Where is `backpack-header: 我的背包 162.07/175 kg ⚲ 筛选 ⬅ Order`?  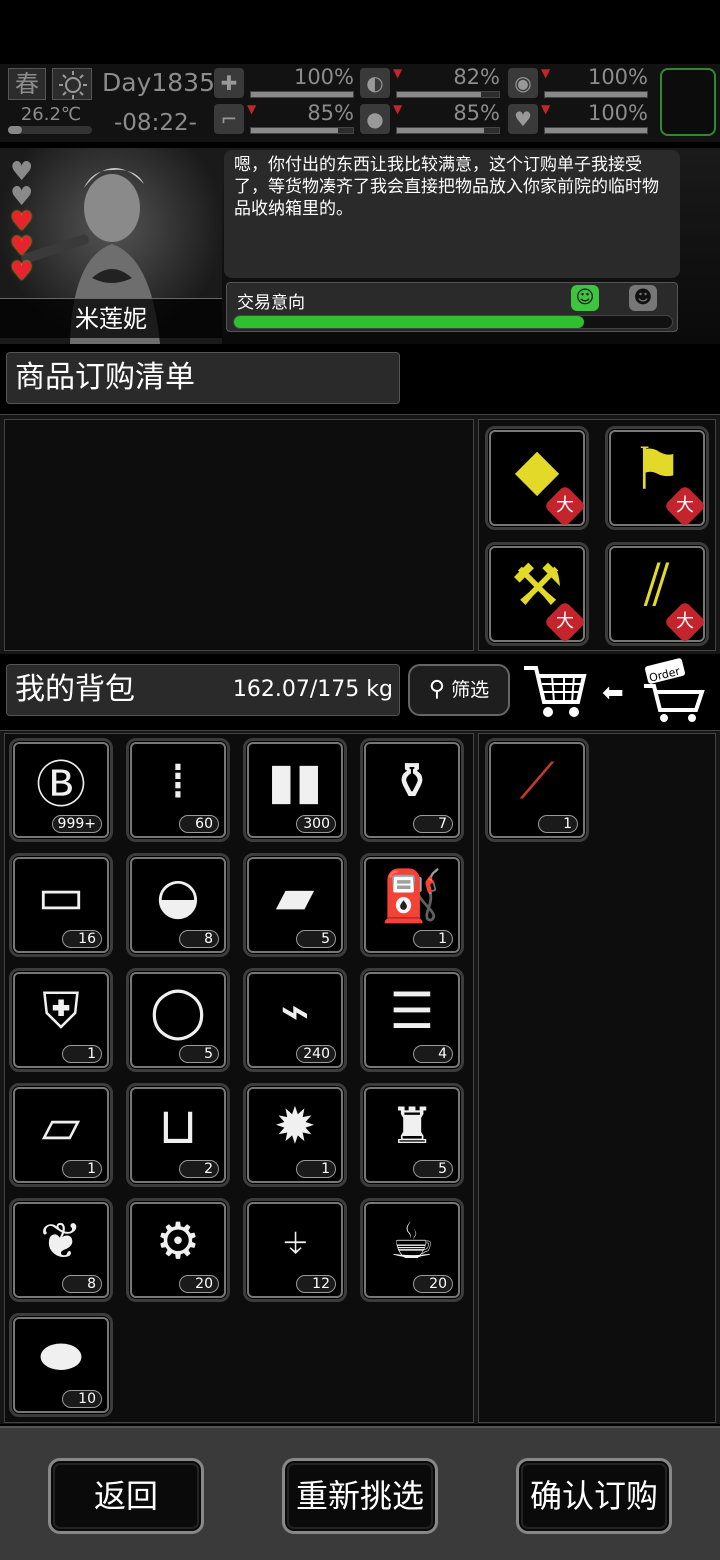 backpack-header: 我的背包 162.07/175 kg ⚲ 筛选 ⬅ Order is located at coordinates (360, 691).